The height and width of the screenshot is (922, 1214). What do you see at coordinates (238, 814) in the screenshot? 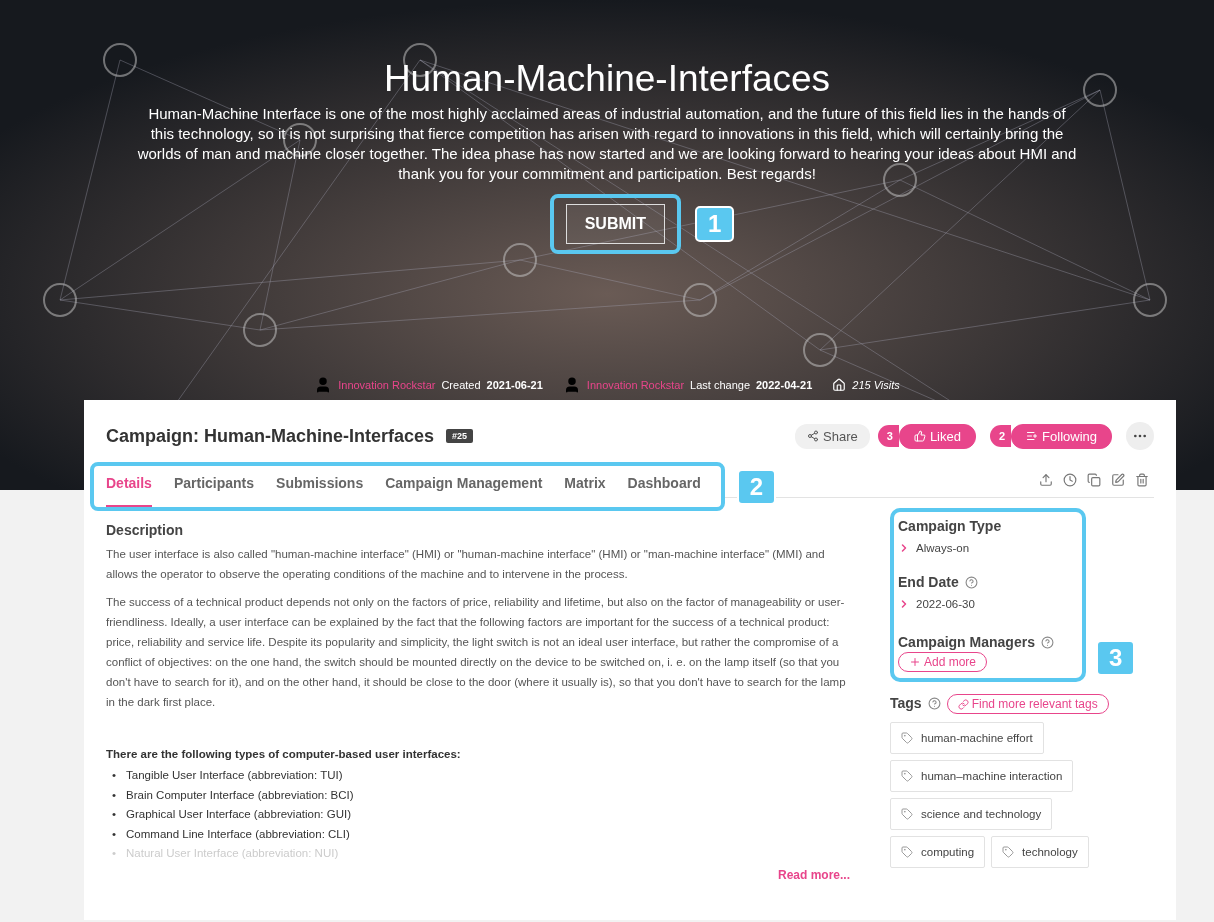
I see `list-item: Graphical User Interface (abbreviation: GUI)` at bounding box center [238, 814].